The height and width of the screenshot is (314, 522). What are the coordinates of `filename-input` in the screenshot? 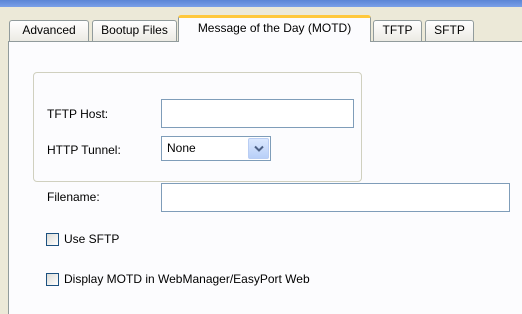 It's located at (335, 197).